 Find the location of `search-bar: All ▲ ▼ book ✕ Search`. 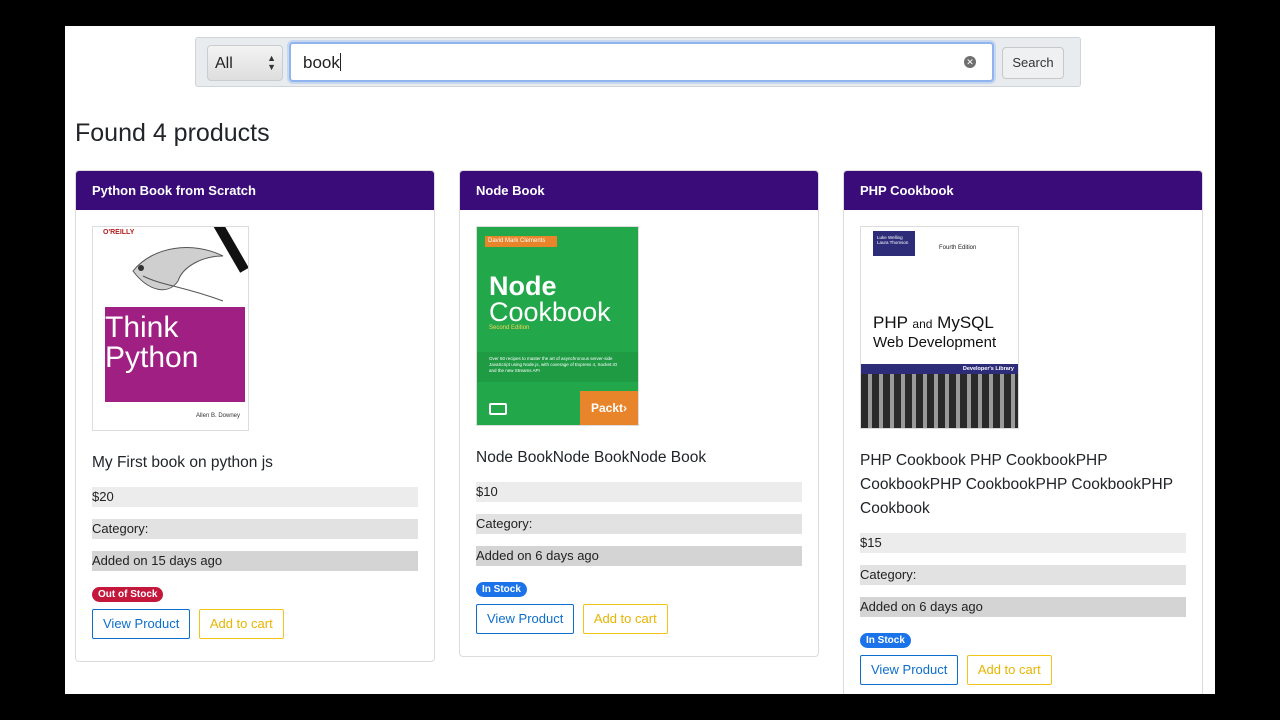

search-bar: All ▲ ▼ book ✕ Search is located at coordinates (638, 62).